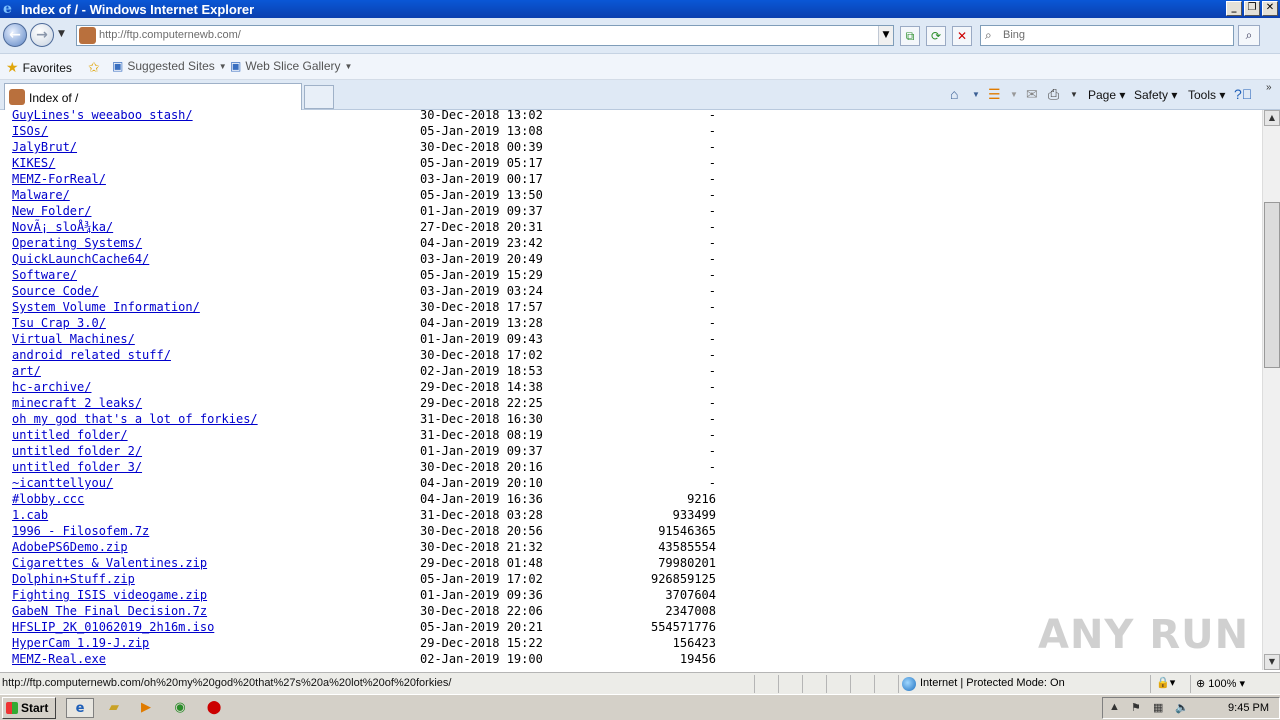 Image resolution: width=1280 pixels, height=720 pixels. Describe the element at coordinates (1269, 87) in the screenshot. I see `more-commands-icon: »` at that location.